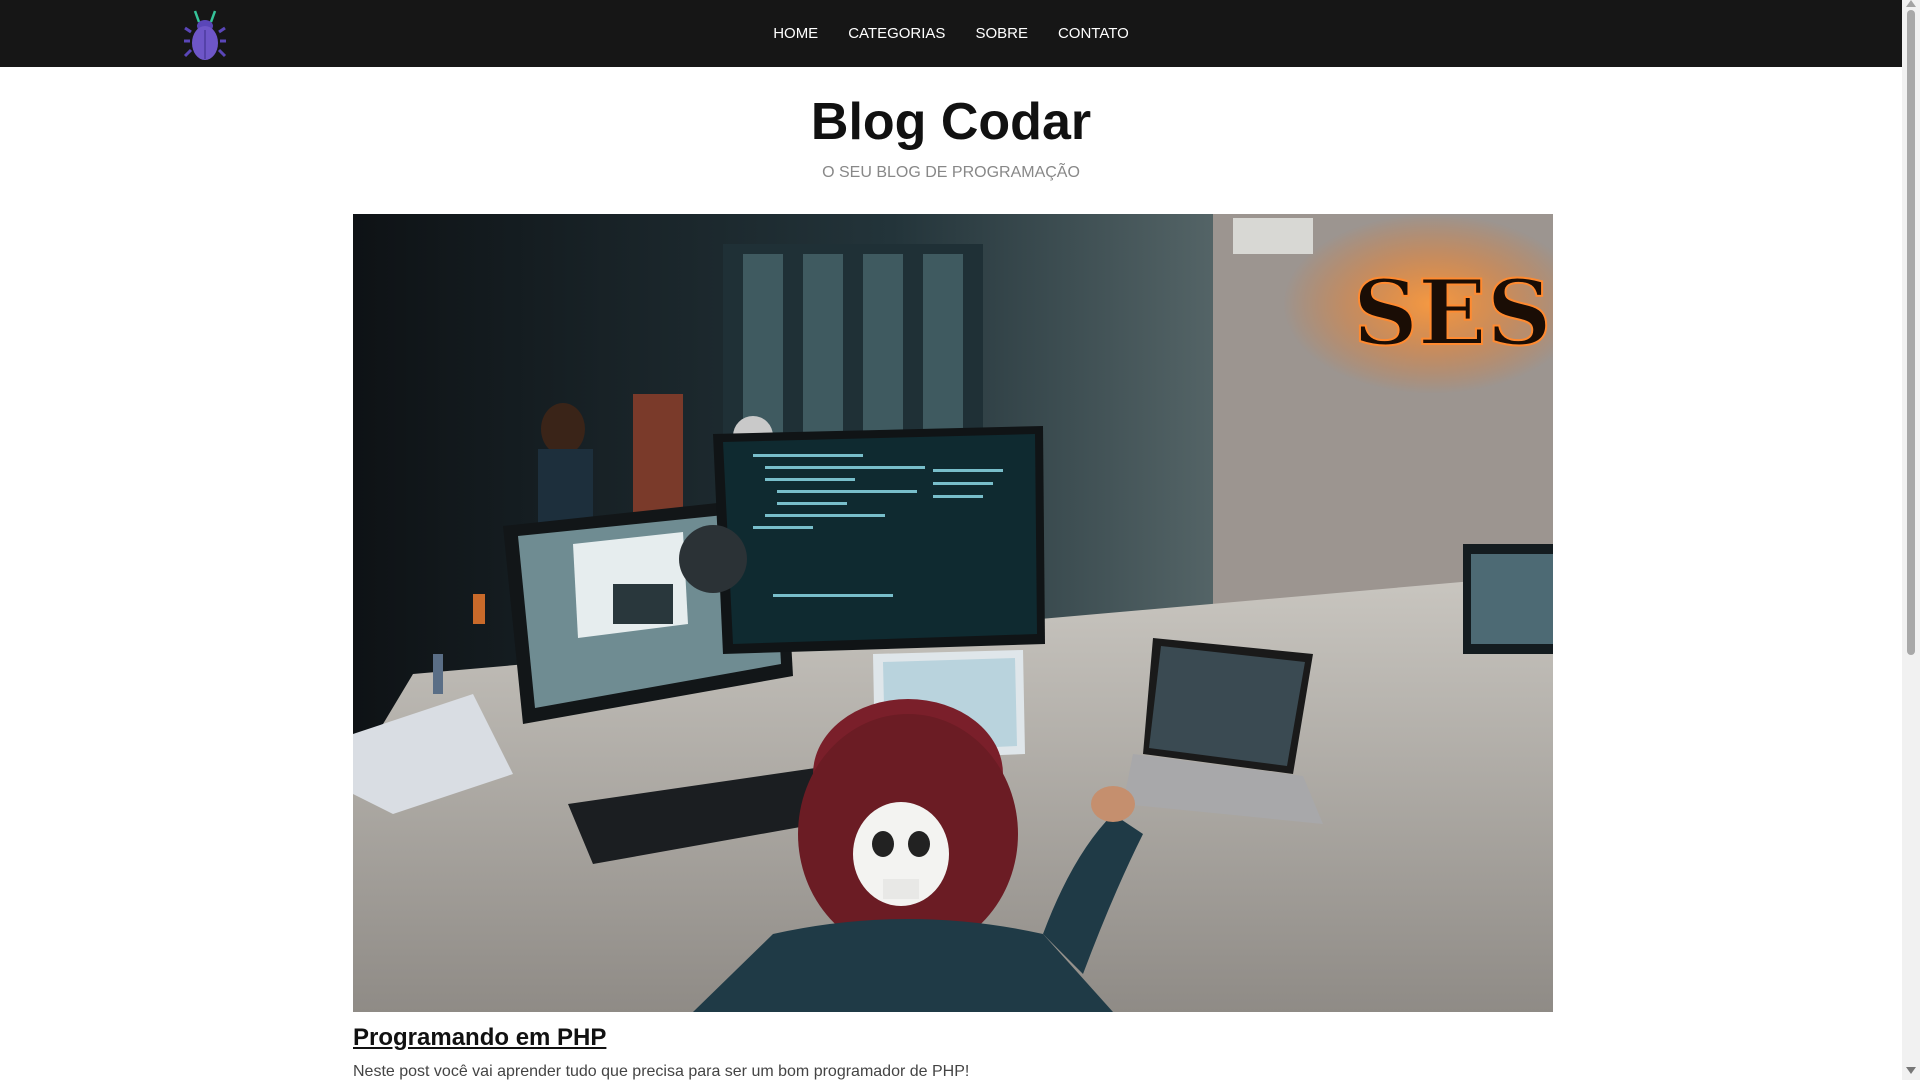 The image size is (1920, 1081). Describe the element at coordinates (1911, 3) in the screenshot. I see `scroll-up-arrow-icon` at that location.